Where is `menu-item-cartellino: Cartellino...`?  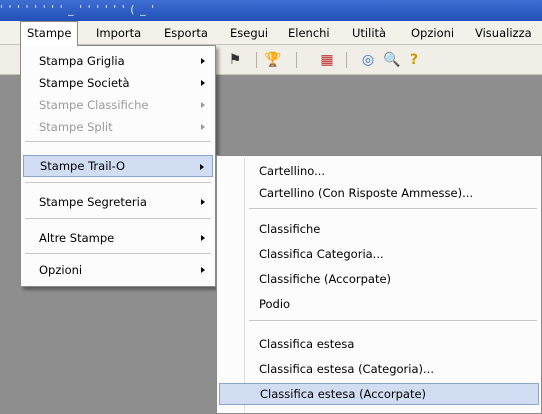
menu-item-cartellino: Cartellino... is located at coordinates (379, 171).